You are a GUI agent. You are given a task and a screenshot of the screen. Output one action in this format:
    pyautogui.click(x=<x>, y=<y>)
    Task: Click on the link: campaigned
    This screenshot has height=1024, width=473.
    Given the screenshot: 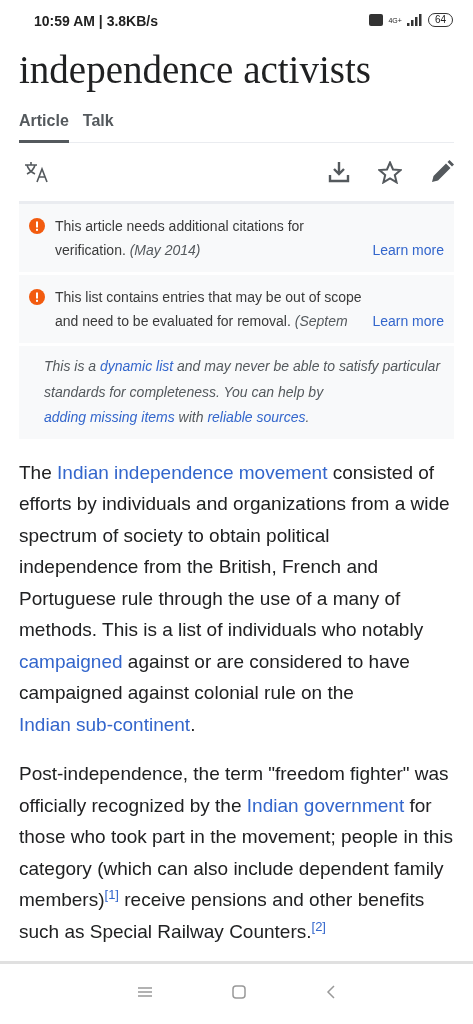 What is the action you would take?
    pyautogui.click(x=71, y=661)
    